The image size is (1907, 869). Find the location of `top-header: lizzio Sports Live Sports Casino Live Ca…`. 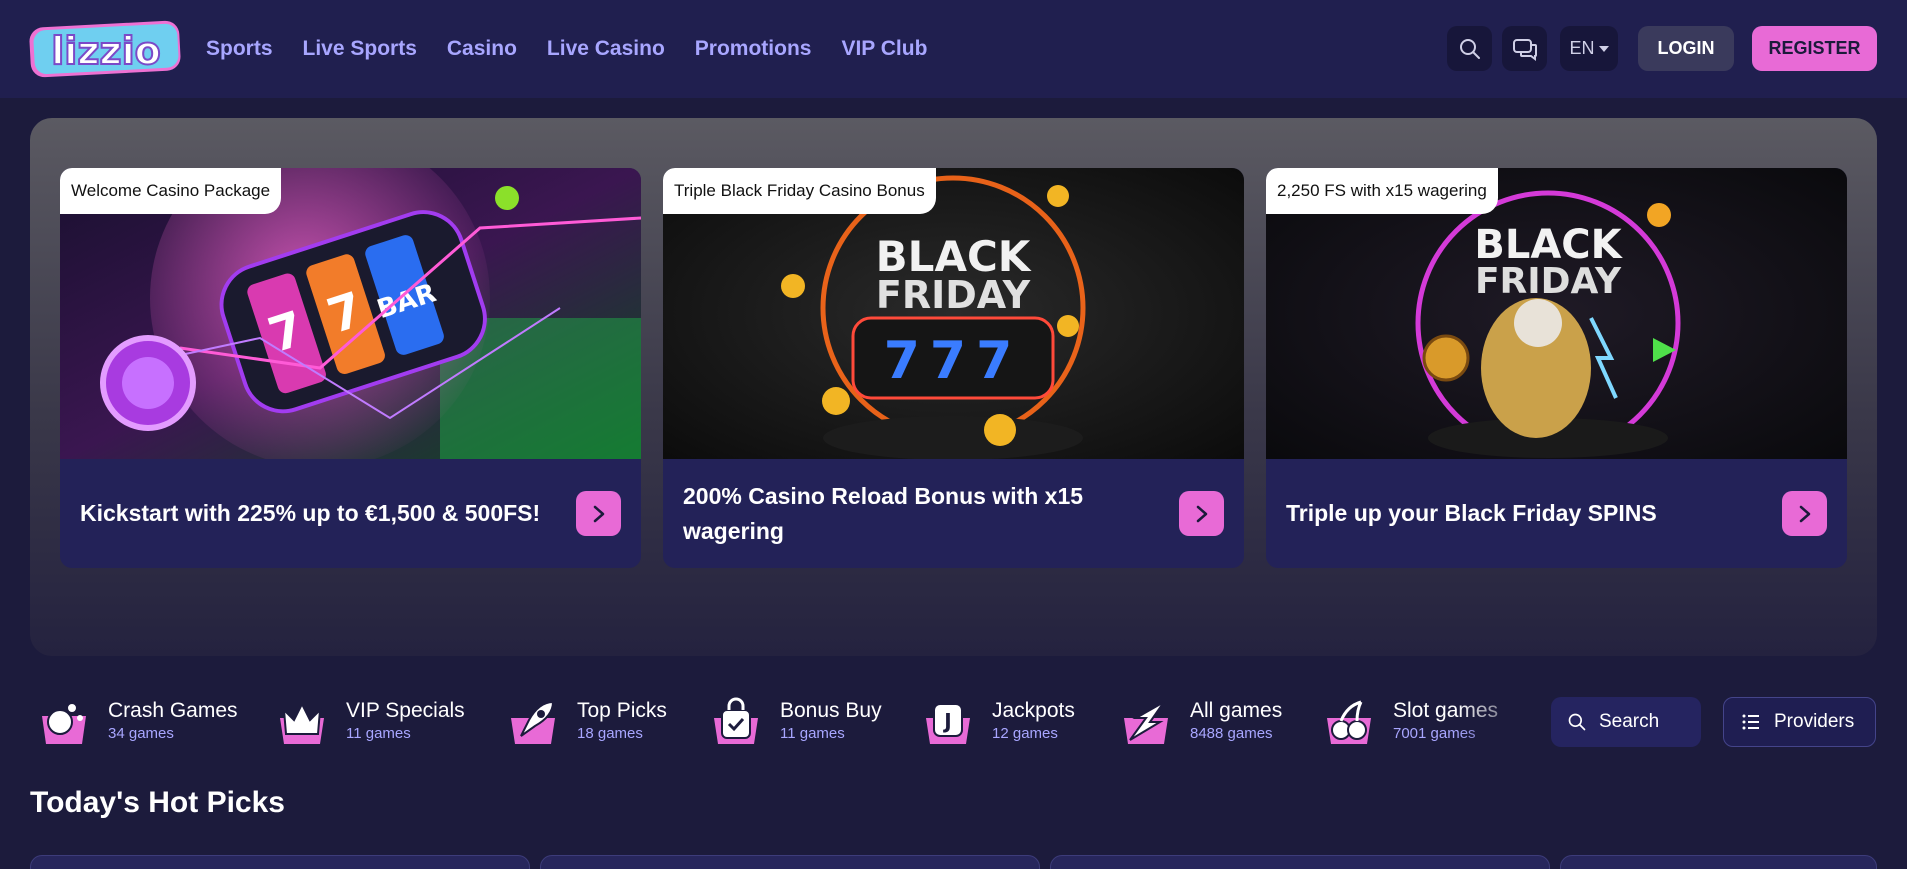

top-header: lizzio Sports Live Sports Casino Live Ca… is located at coordinates (953, 49).